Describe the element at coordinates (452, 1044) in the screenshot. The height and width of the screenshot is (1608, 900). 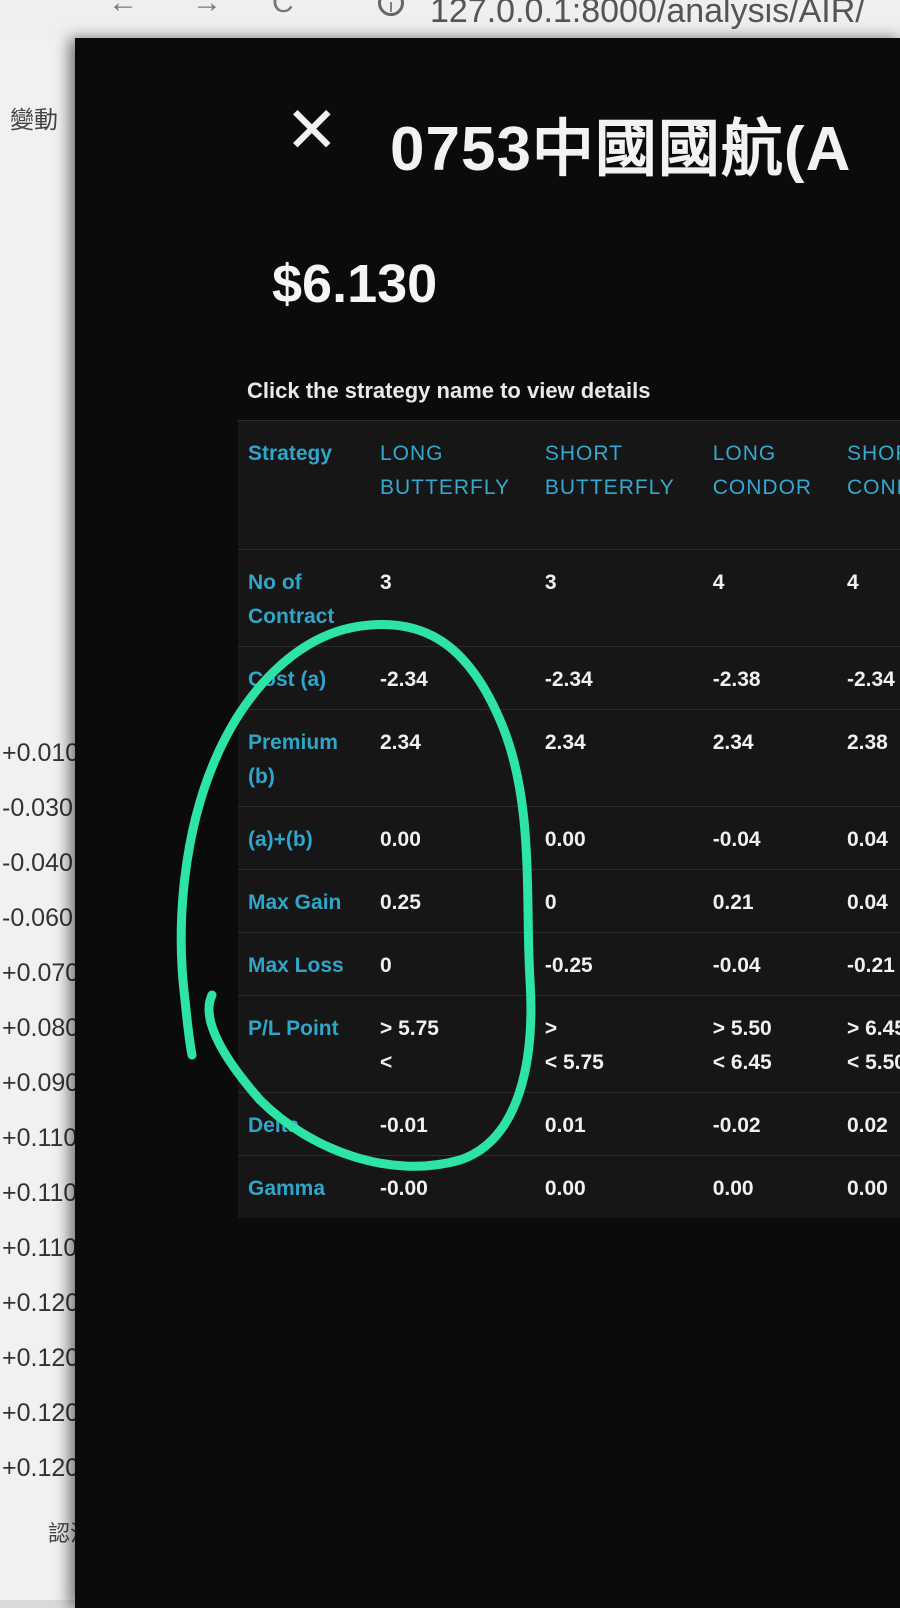
I see `table-cell: > 5.75 <` at that location.